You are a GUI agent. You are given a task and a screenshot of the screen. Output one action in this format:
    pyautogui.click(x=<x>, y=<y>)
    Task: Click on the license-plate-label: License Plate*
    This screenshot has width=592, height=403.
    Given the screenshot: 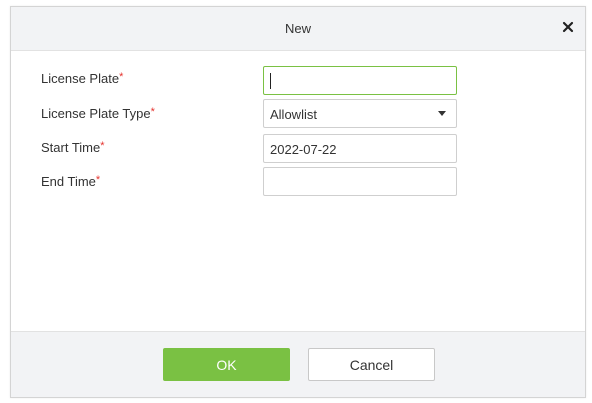 What is the action you would take?
    pyautogui.click(x=82, y=78)
    